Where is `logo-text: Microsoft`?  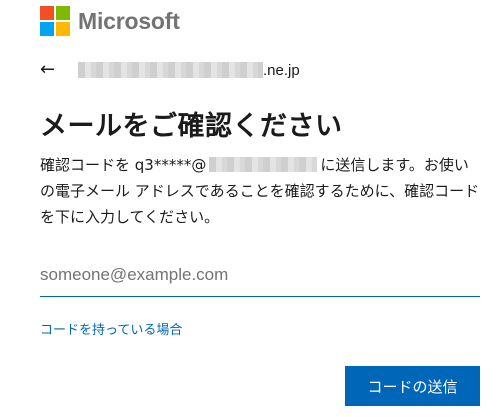
logo-text: Microsoft is located at coordinates (129, 20).